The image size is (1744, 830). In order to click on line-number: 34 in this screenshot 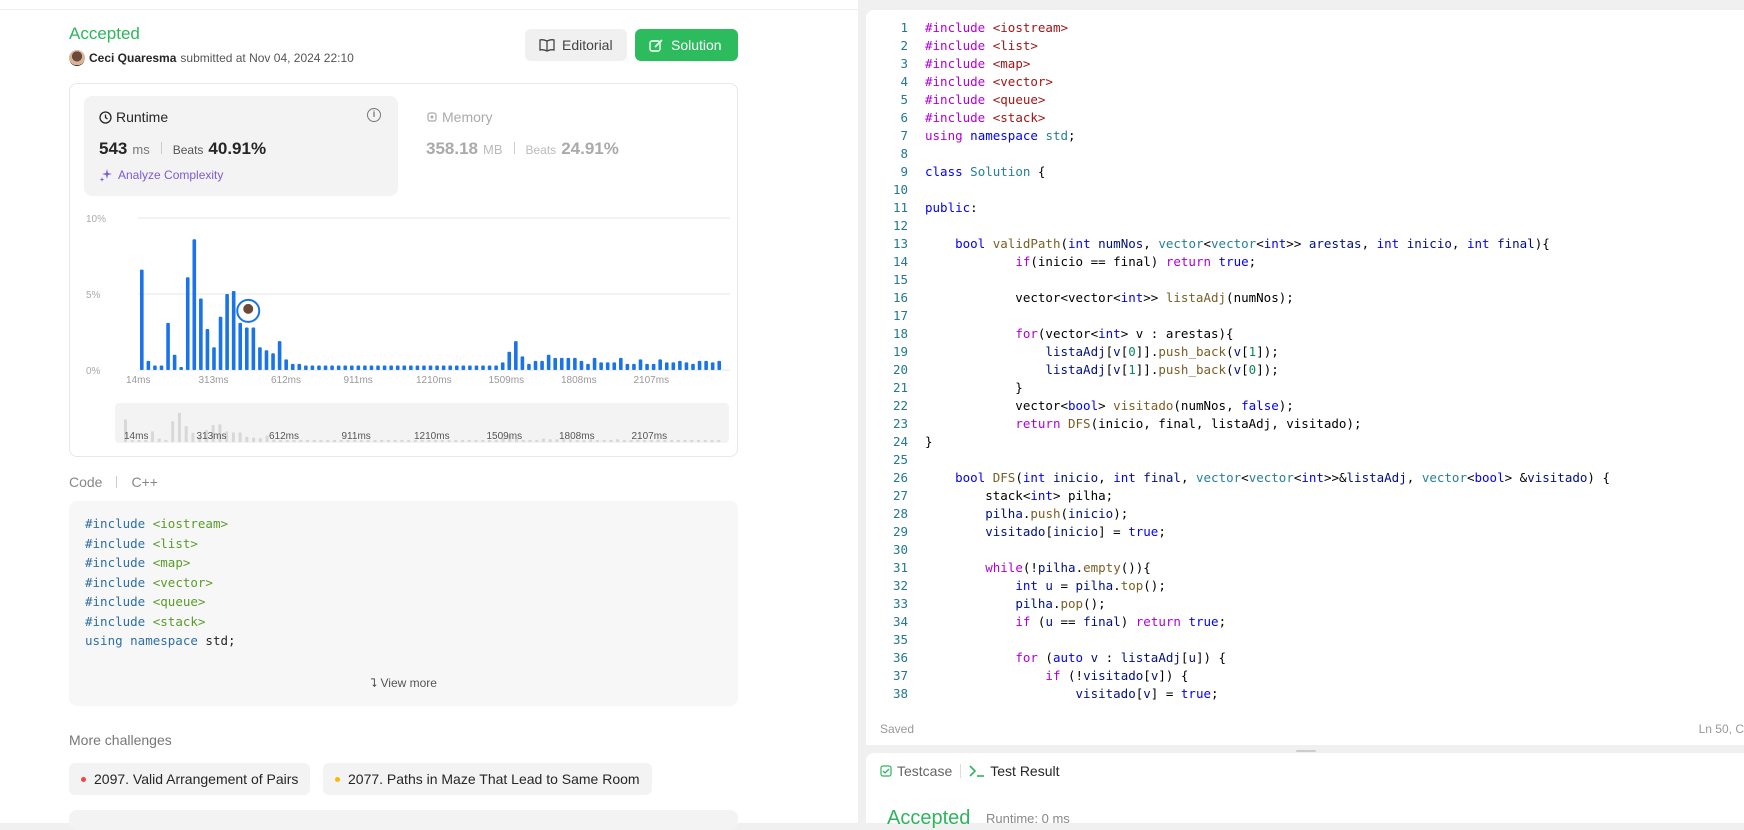, I will do `click(900, 621)`.